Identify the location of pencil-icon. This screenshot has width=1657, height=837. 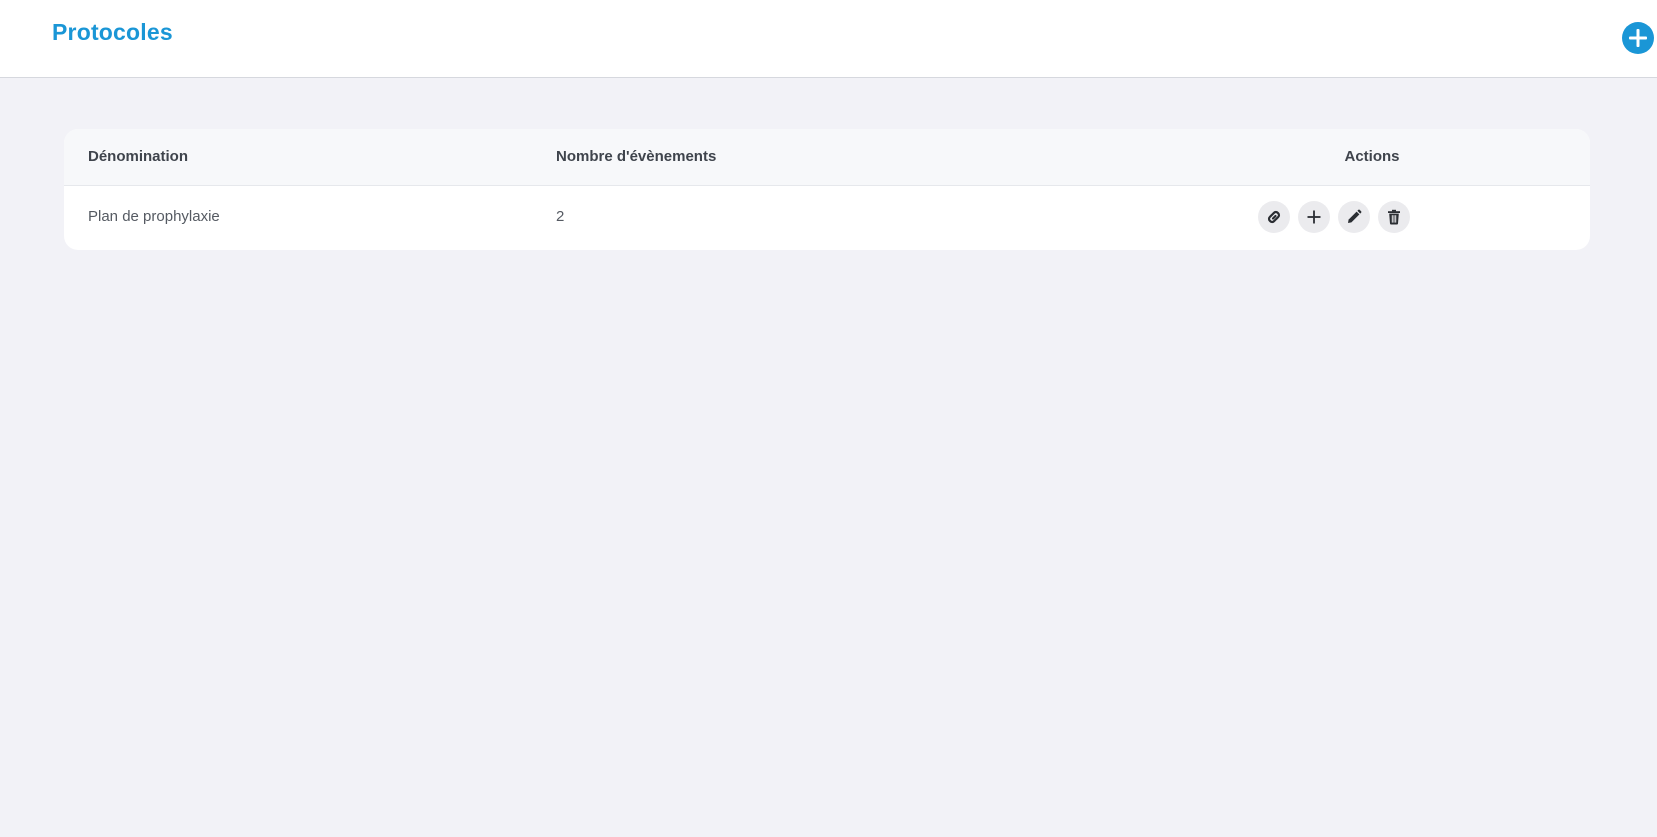
(1355, 216).